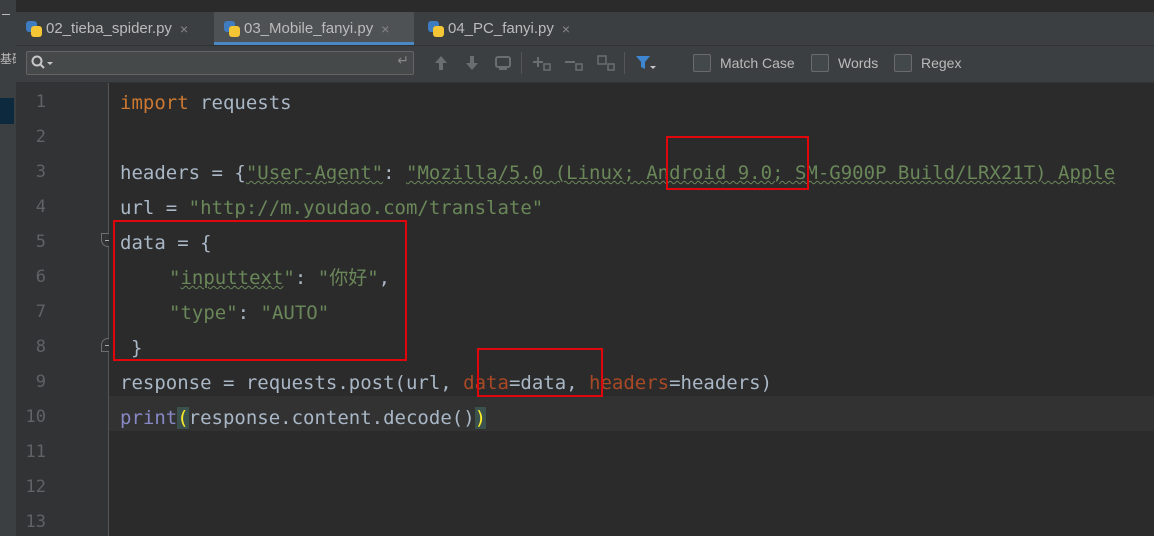 This screenshot has width=1154, height=536. I want to click on annotation-box-data-dict, so click(260, 290).